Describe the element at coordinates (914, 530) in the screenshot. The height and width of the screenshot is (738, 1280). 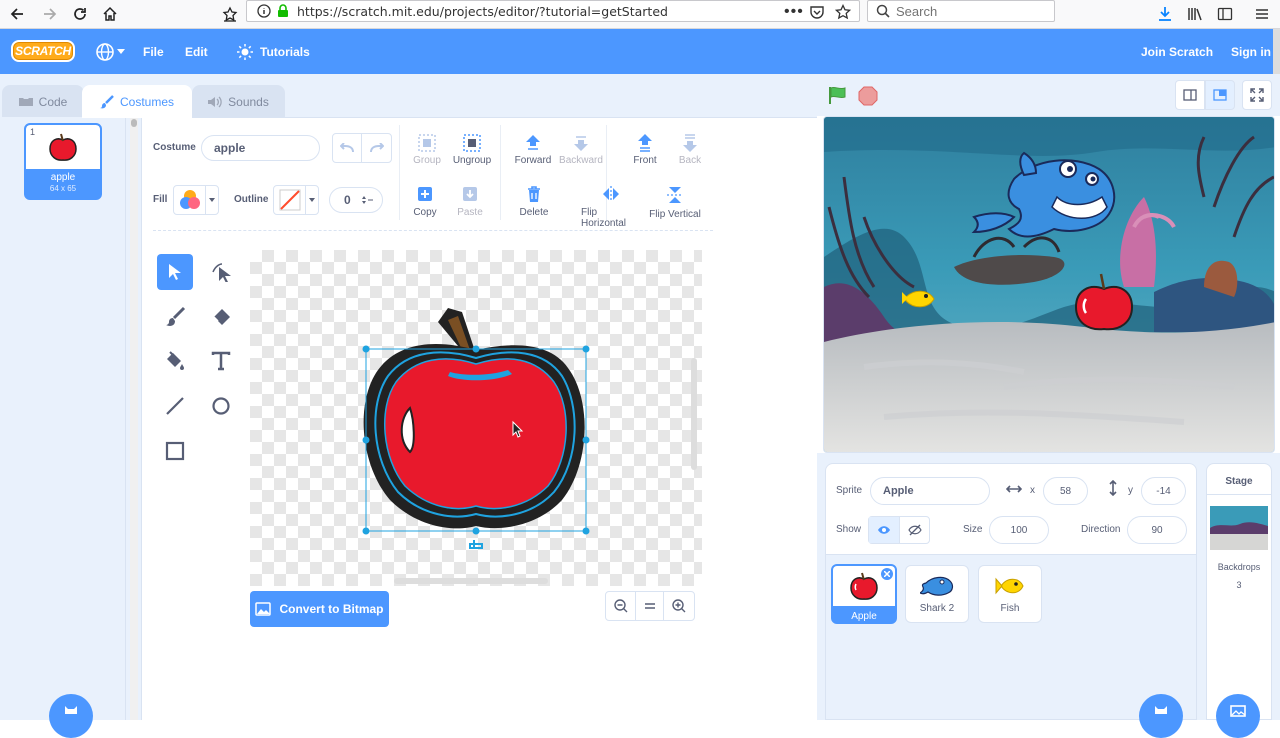
I see `hide-button` at that location.